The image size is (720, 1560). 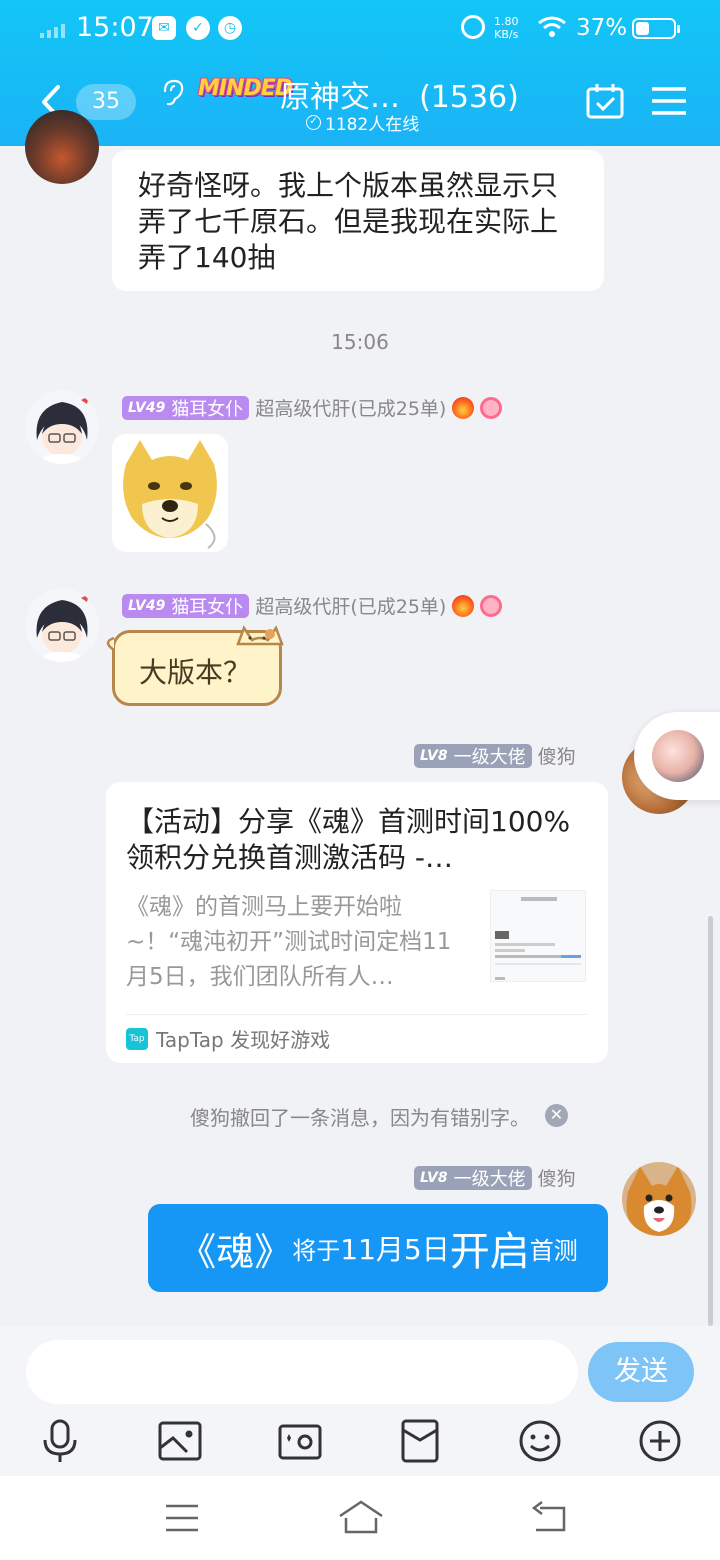 What do you see at coordinates (669, 101) in the screenshot?
I see `menu-icon` at bounding box center [669, 101].